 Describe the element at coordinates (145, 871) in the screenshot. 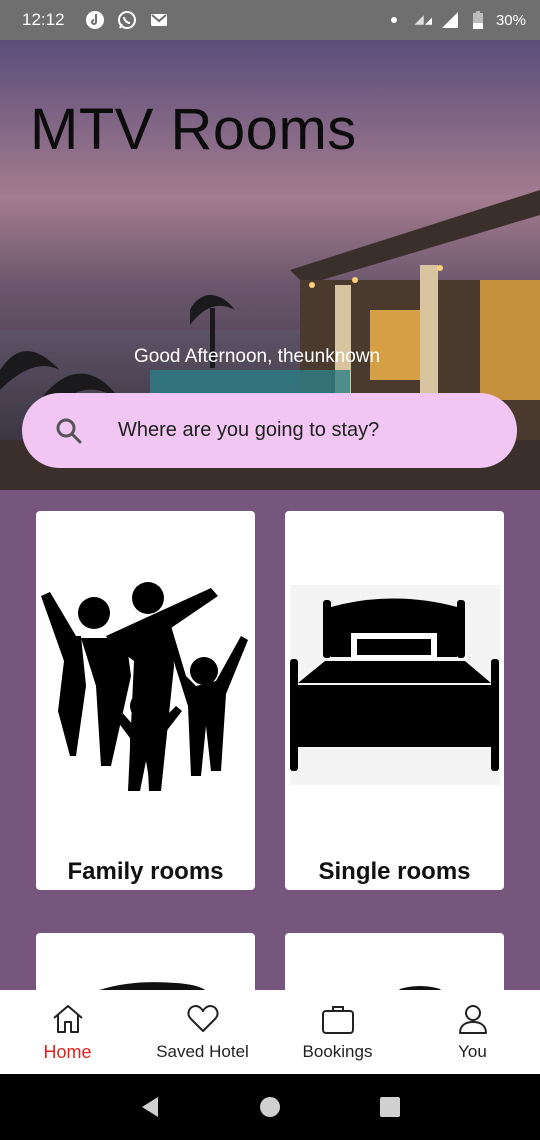

I see `category-label: Family rooms` at that location.